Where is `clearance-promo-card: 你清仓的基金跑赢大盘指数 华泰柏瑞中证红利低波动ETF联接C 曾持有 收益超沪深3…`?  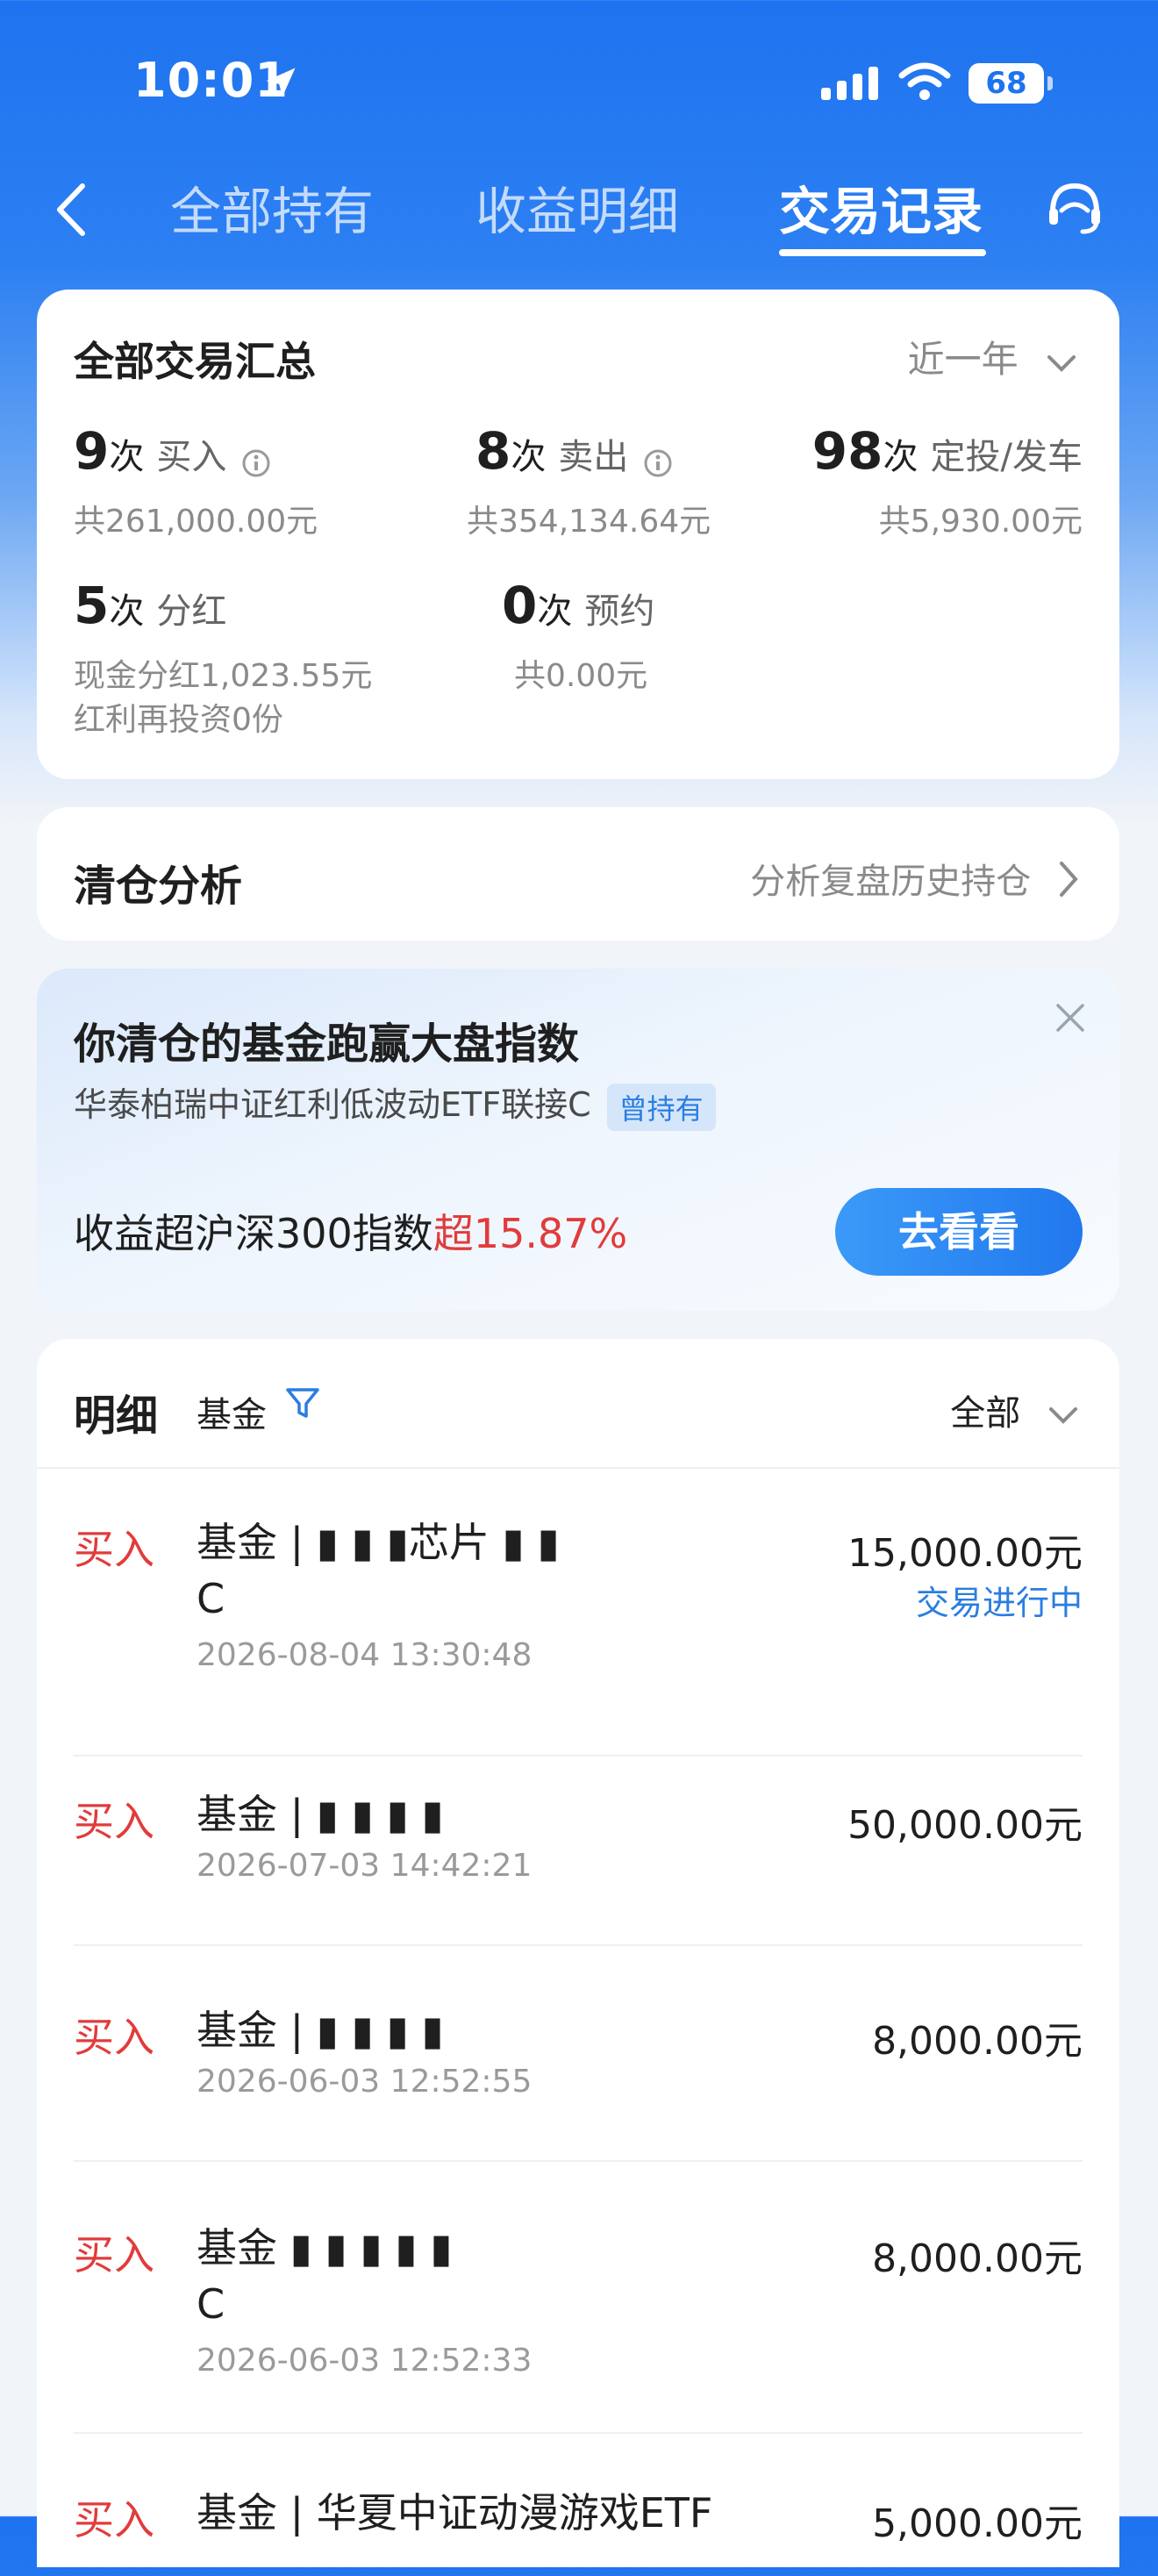 clearance-promo-card: 你清仓的基金跑赢大盘指数 华泰柏瑞中证红利低波动ETF联接C 曾持有 收益超沪深3… is located at coordinates (578, 1140).